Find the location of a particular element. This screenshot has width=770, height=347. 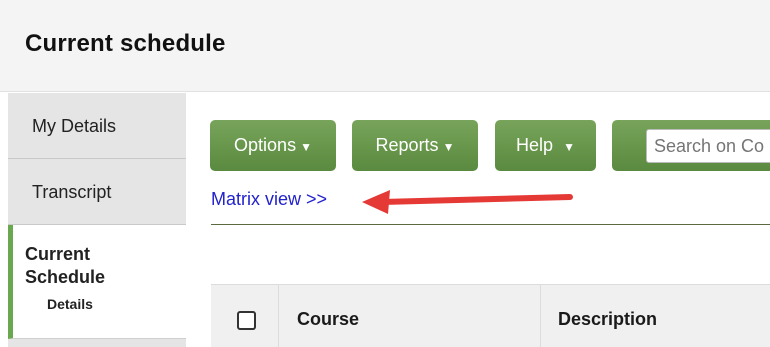

search-bar is located at coordinates (691, 145).